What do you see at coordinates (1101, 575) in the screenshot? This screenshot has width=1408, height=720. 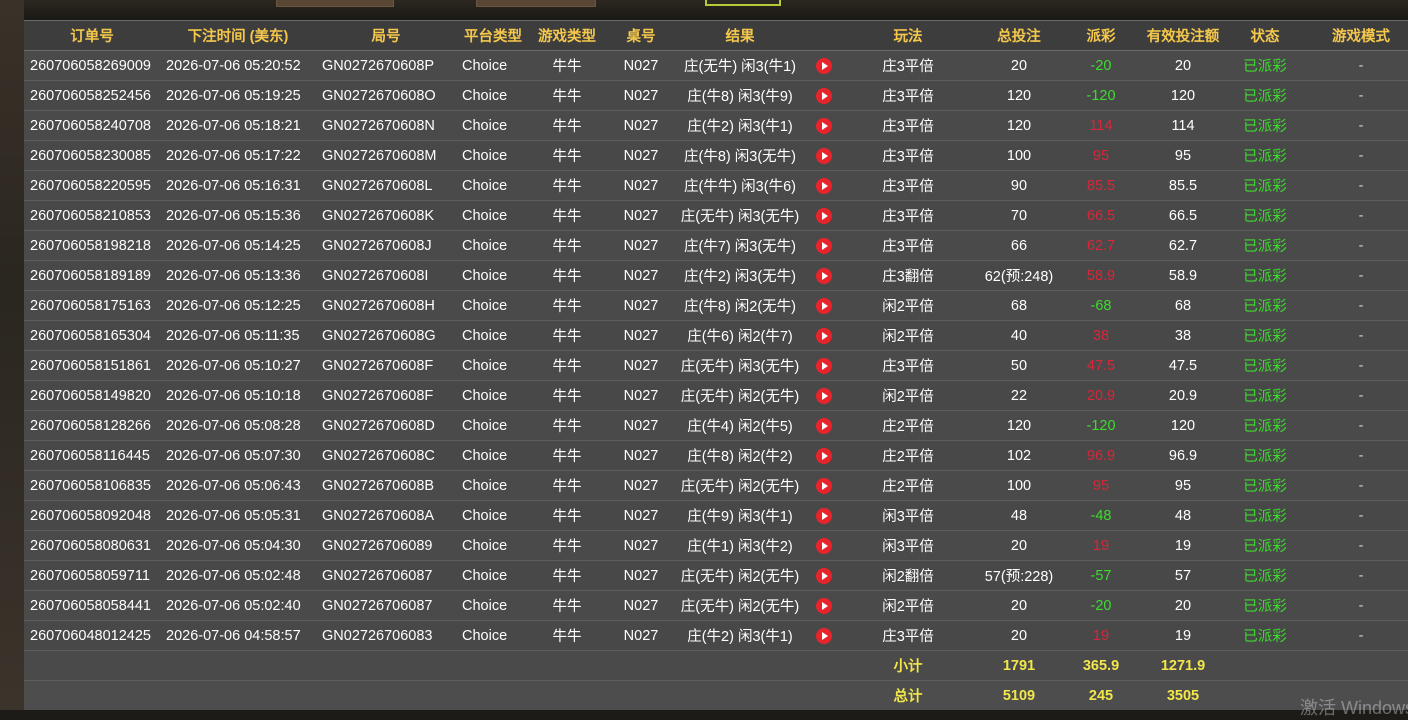 I see `payout-cell: -57` at bounding box center [1101, 575].